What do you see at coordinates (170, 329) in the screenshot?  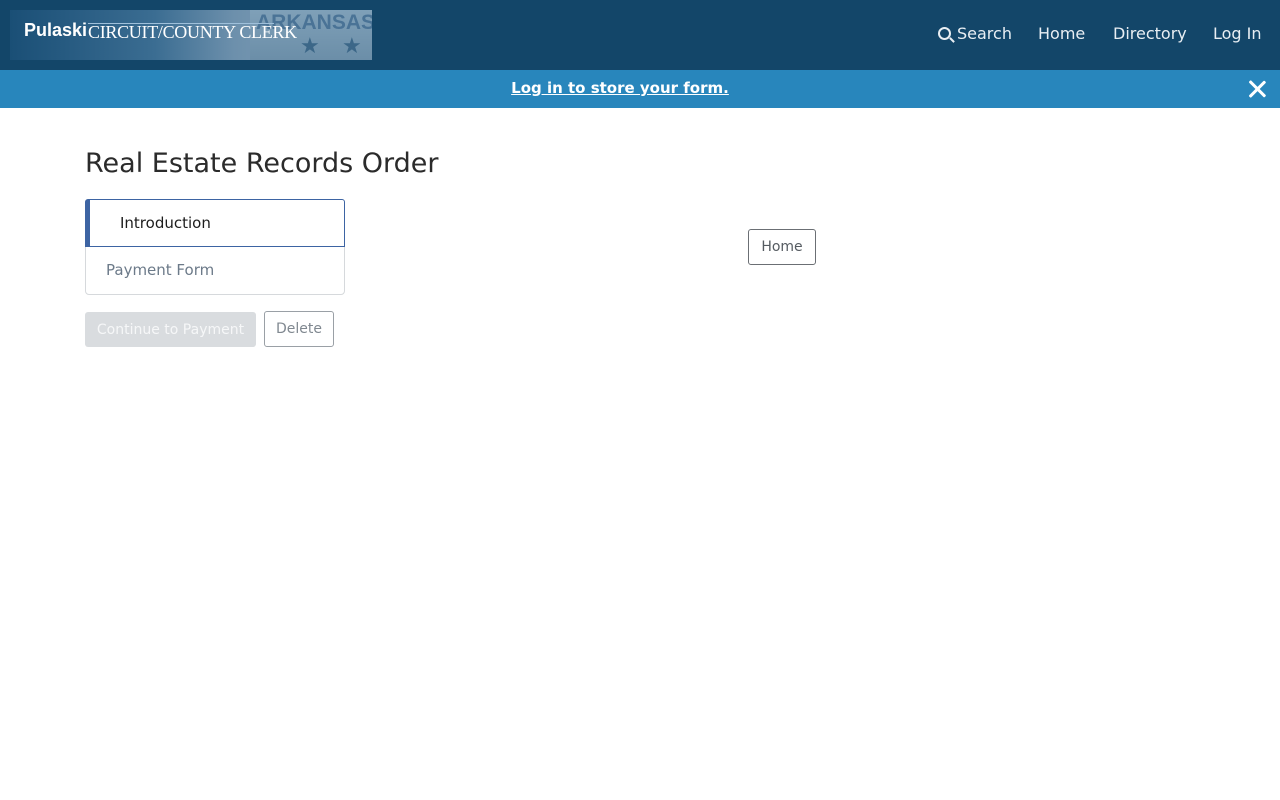 I see `continue-to-payment-button: Continue to Payment` at bounding box center [170, 329].